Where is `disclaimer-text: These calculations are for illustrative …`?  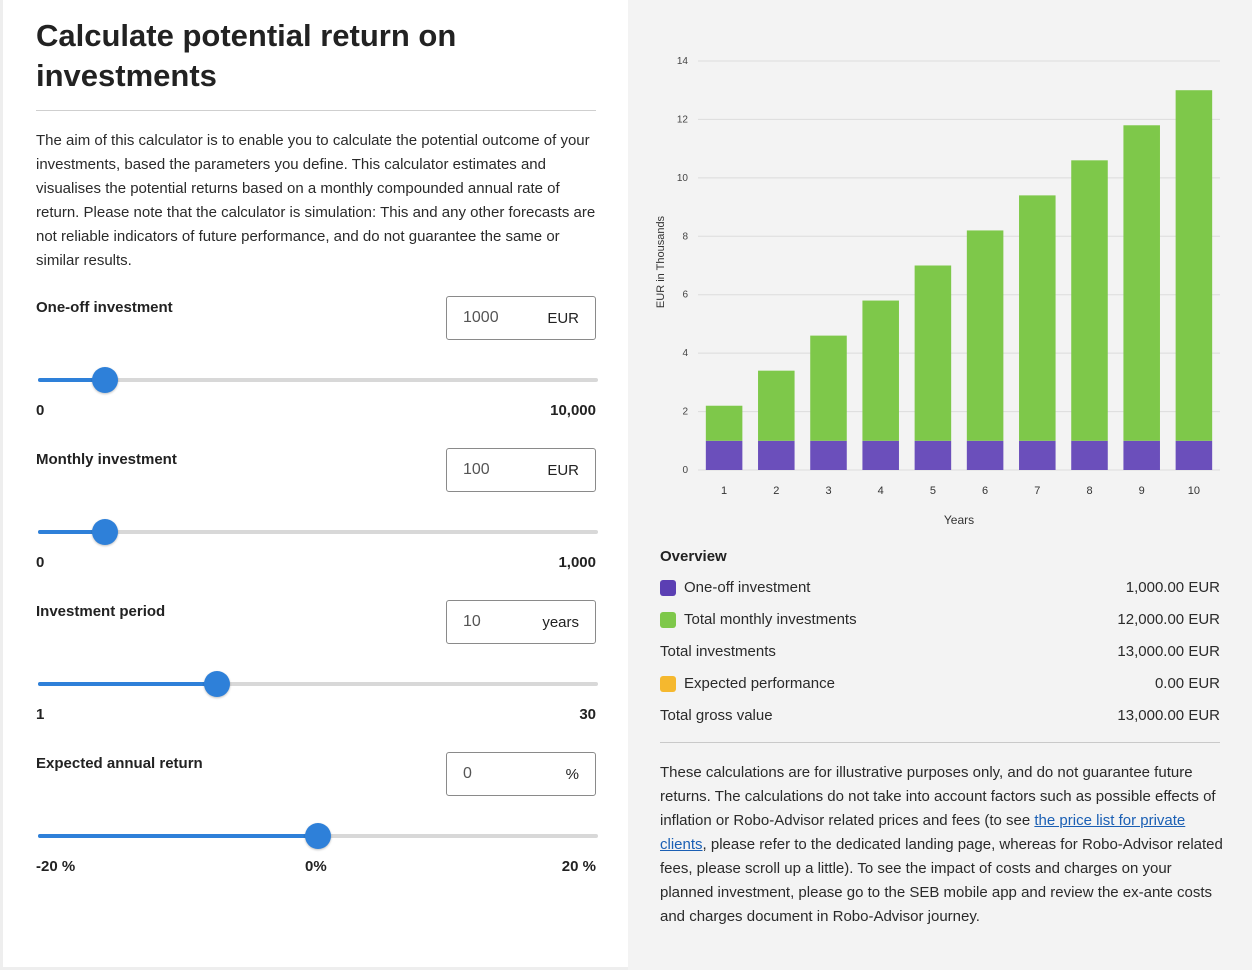 disclaimer-text: These calculations are for illustrative … is located at coordinates (942, 845).